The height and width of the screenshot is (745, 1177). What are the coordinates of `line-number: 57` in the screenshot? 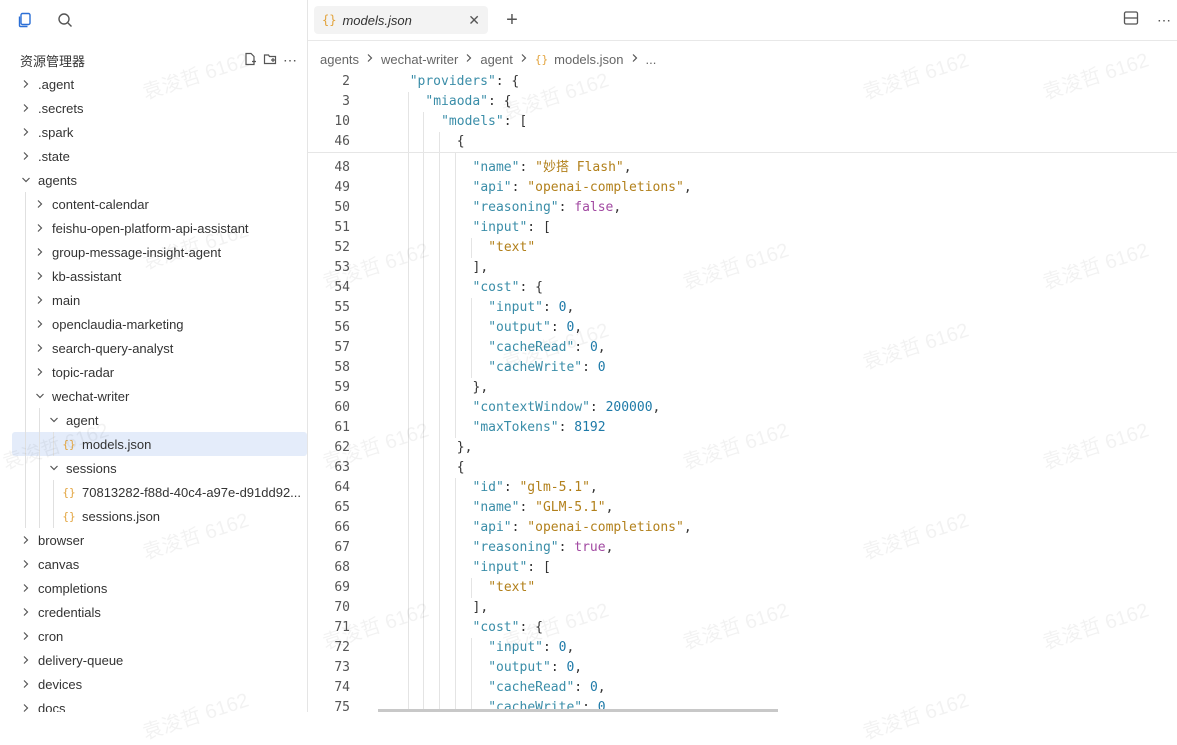 It's located at (342, 347).